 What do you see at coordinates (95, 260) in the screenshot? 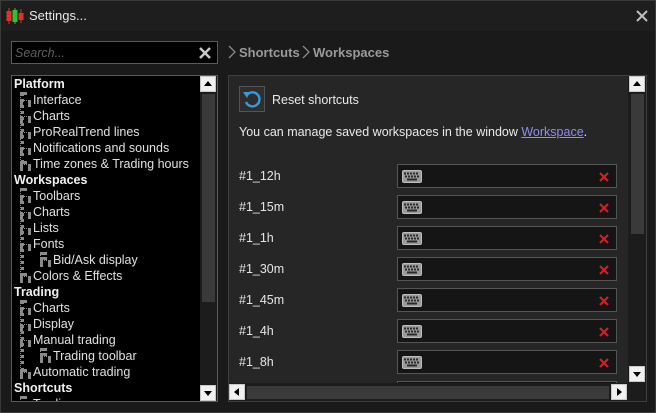
I see `tree-item: Bid/Ask display` at bounding box center [95, 260].